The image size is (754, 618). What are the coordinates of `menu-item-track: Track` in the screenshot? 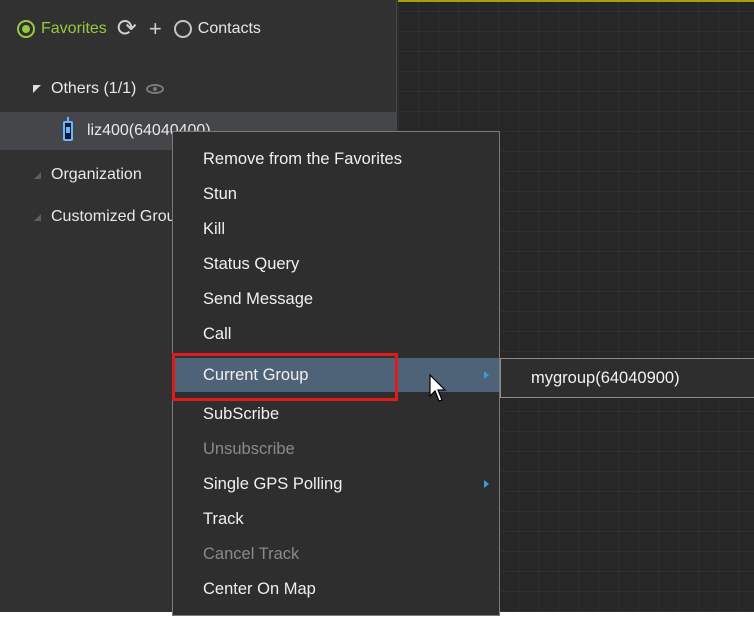 It's located at (336, 519).